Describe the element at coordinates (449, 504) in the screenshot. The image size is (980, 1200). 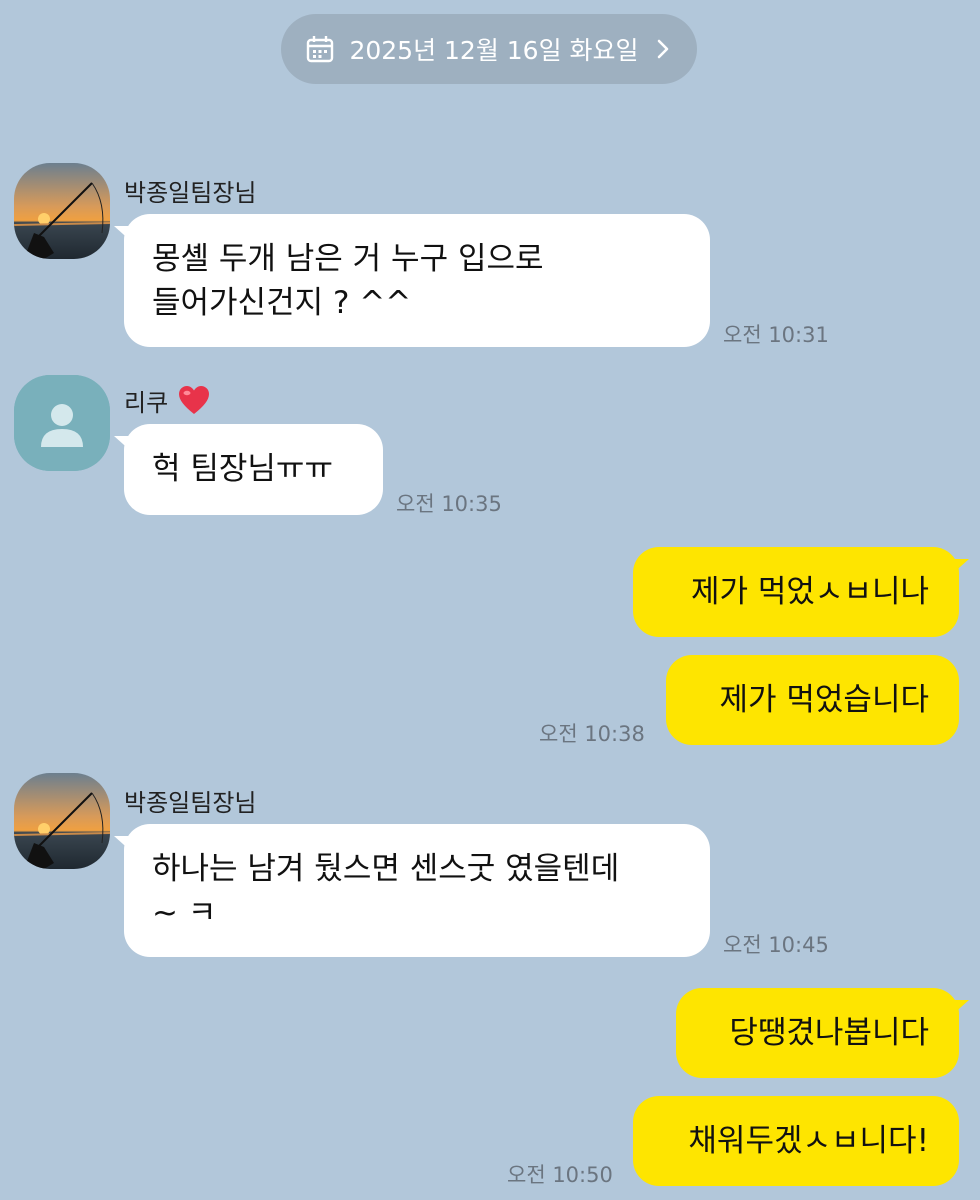
I see `message-timestamp: 오전 10:35` at that location.